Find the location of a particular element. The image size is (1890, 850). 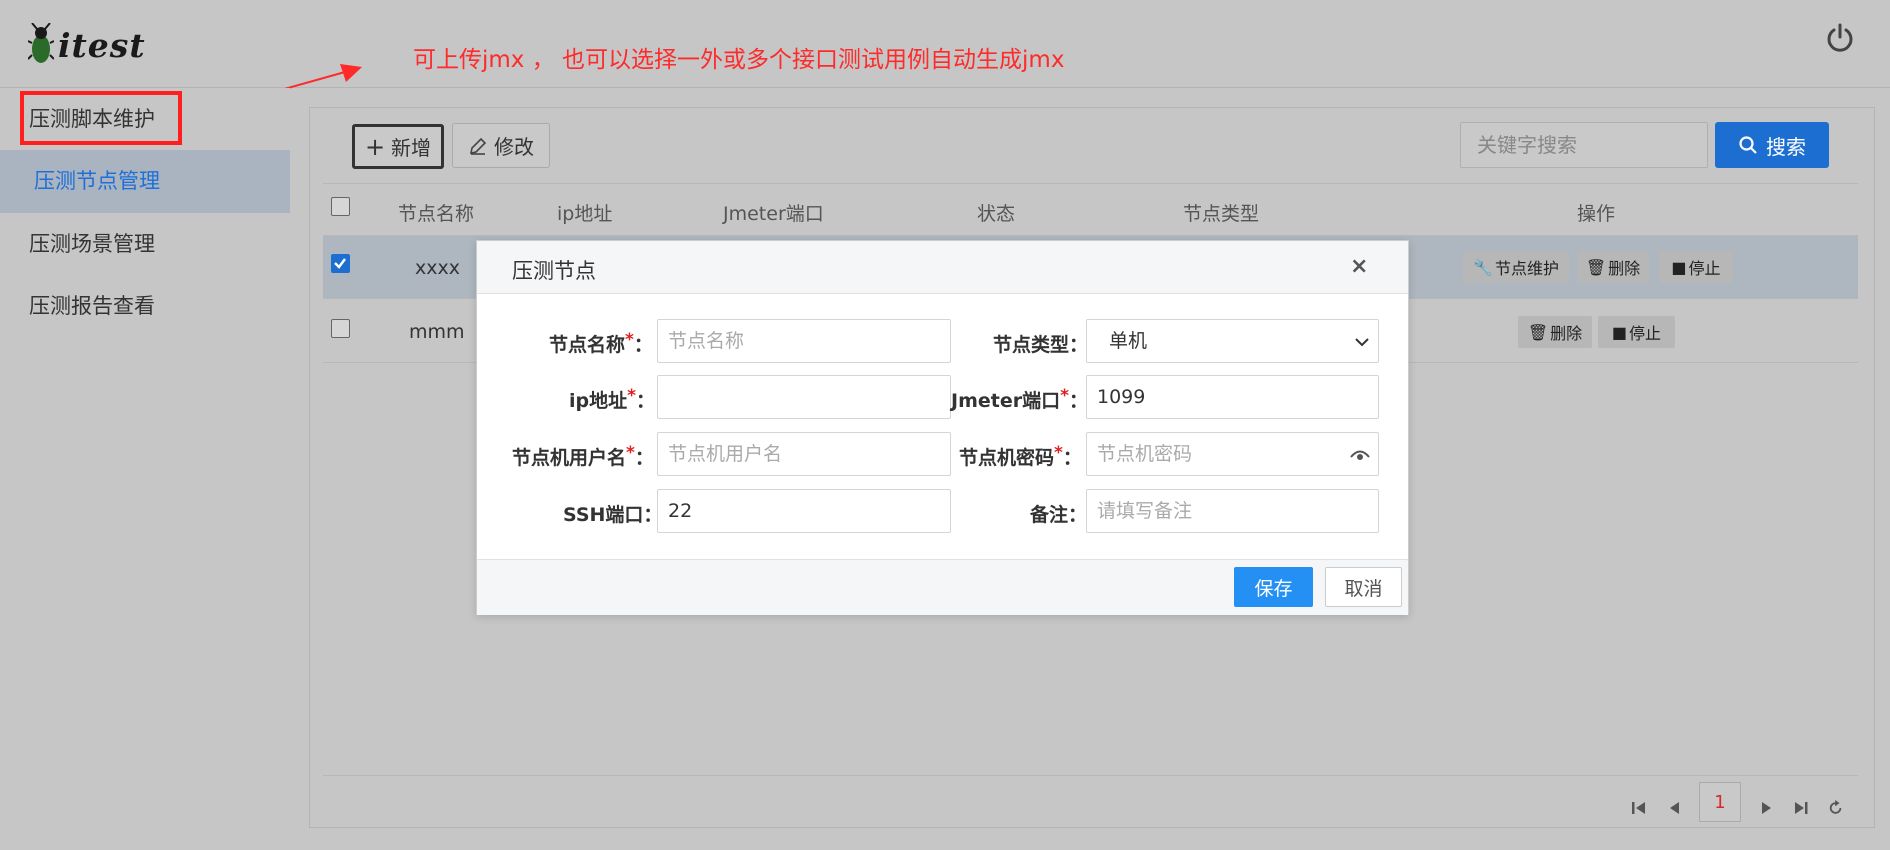

edit-button: 修改 is located at coordinates (501, 145).